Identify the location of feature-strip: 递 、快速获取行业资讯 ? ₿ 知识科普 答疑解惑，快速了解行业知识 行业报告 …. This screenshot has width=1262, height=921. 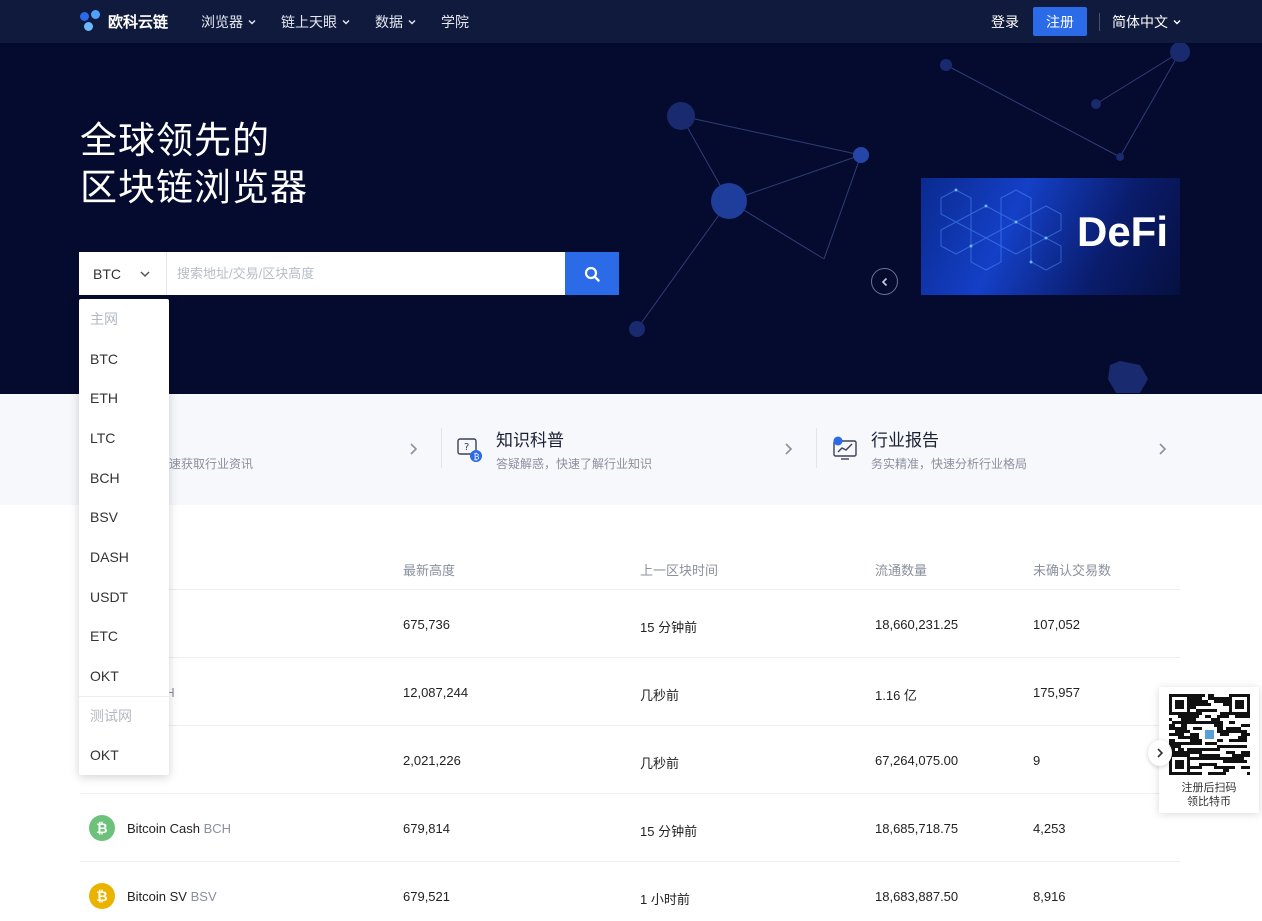
(631, 449).